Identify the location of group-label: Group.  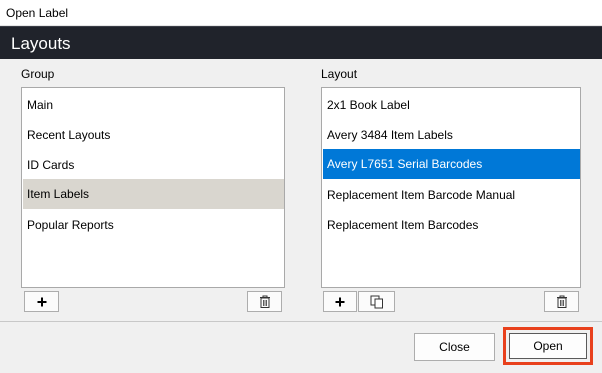
(38, 74).